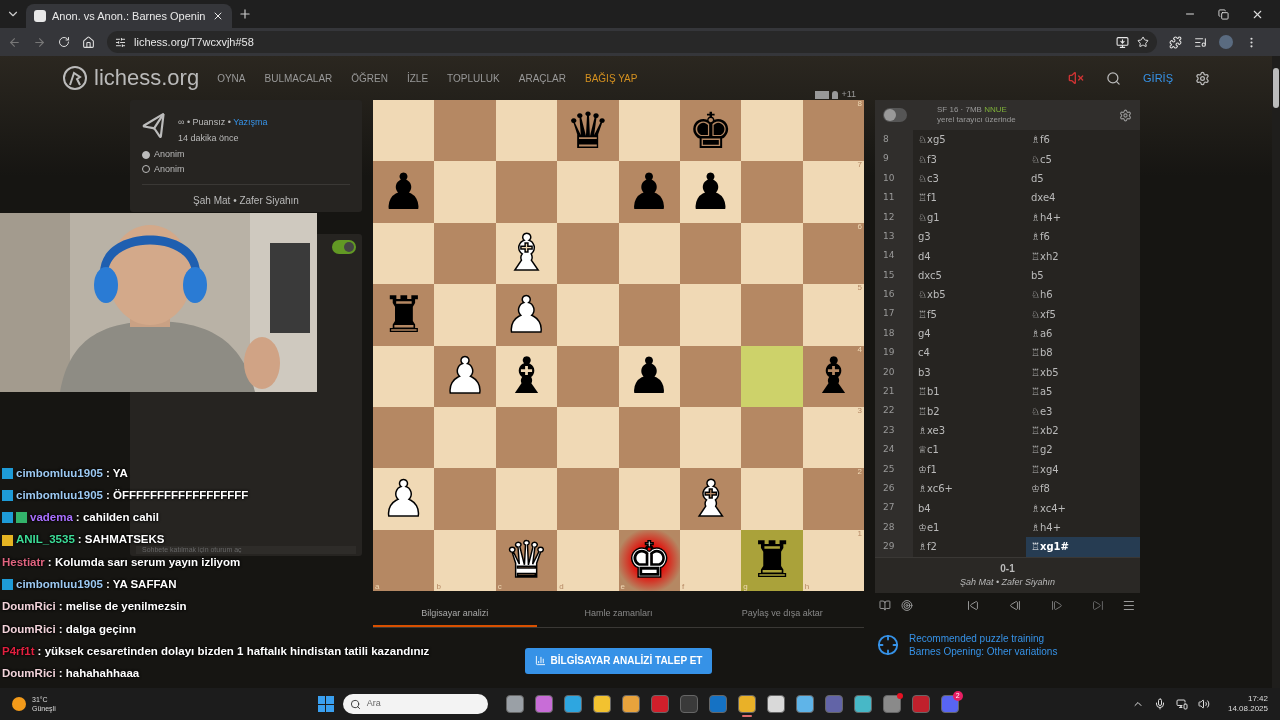  Describe the element at coordinates (1056, 606) in the screenshot. I see `next-move-icon` at that location.